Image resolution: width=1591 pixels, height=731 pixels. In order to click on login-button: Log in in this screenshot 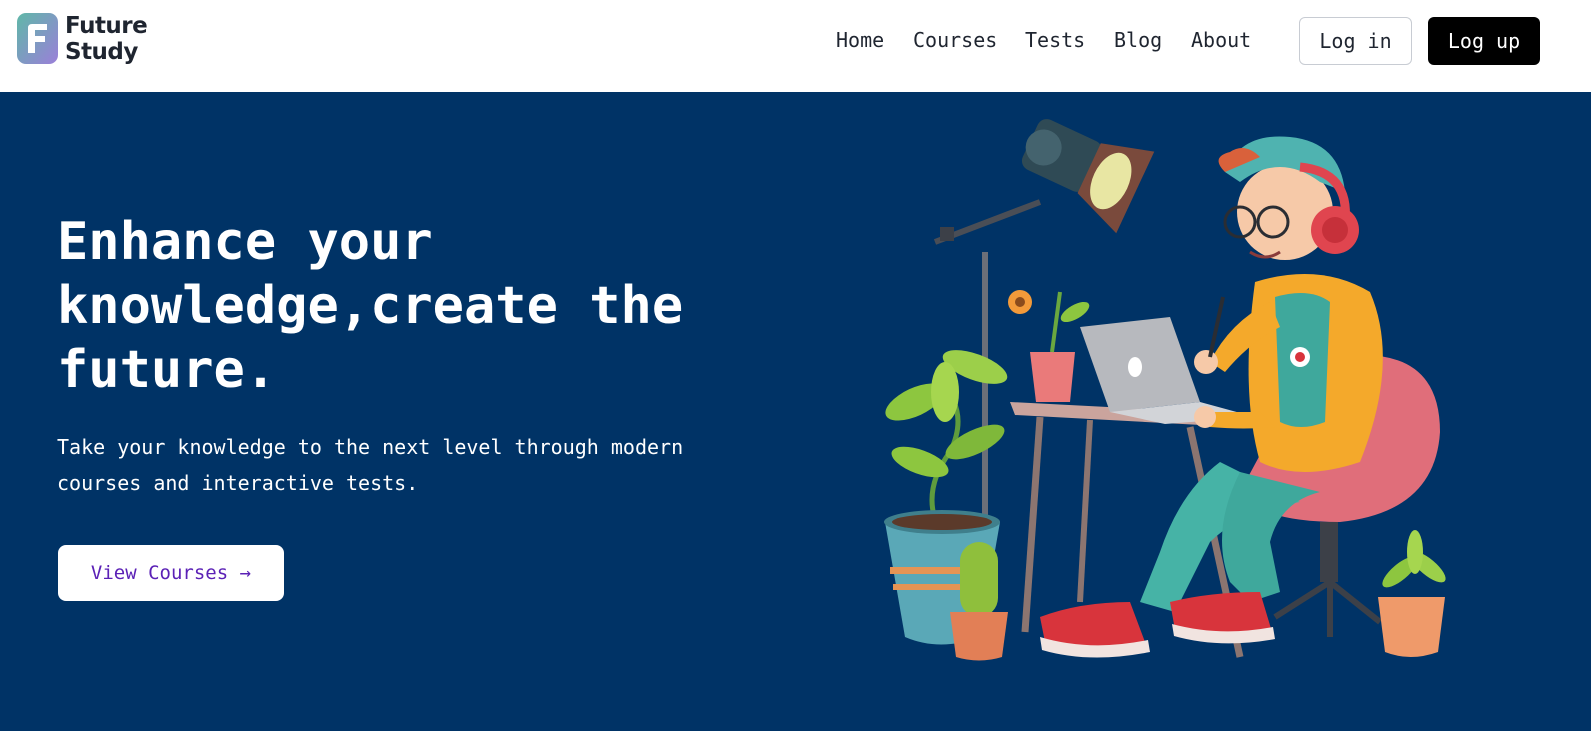, I will do `click(1355, 41)`.